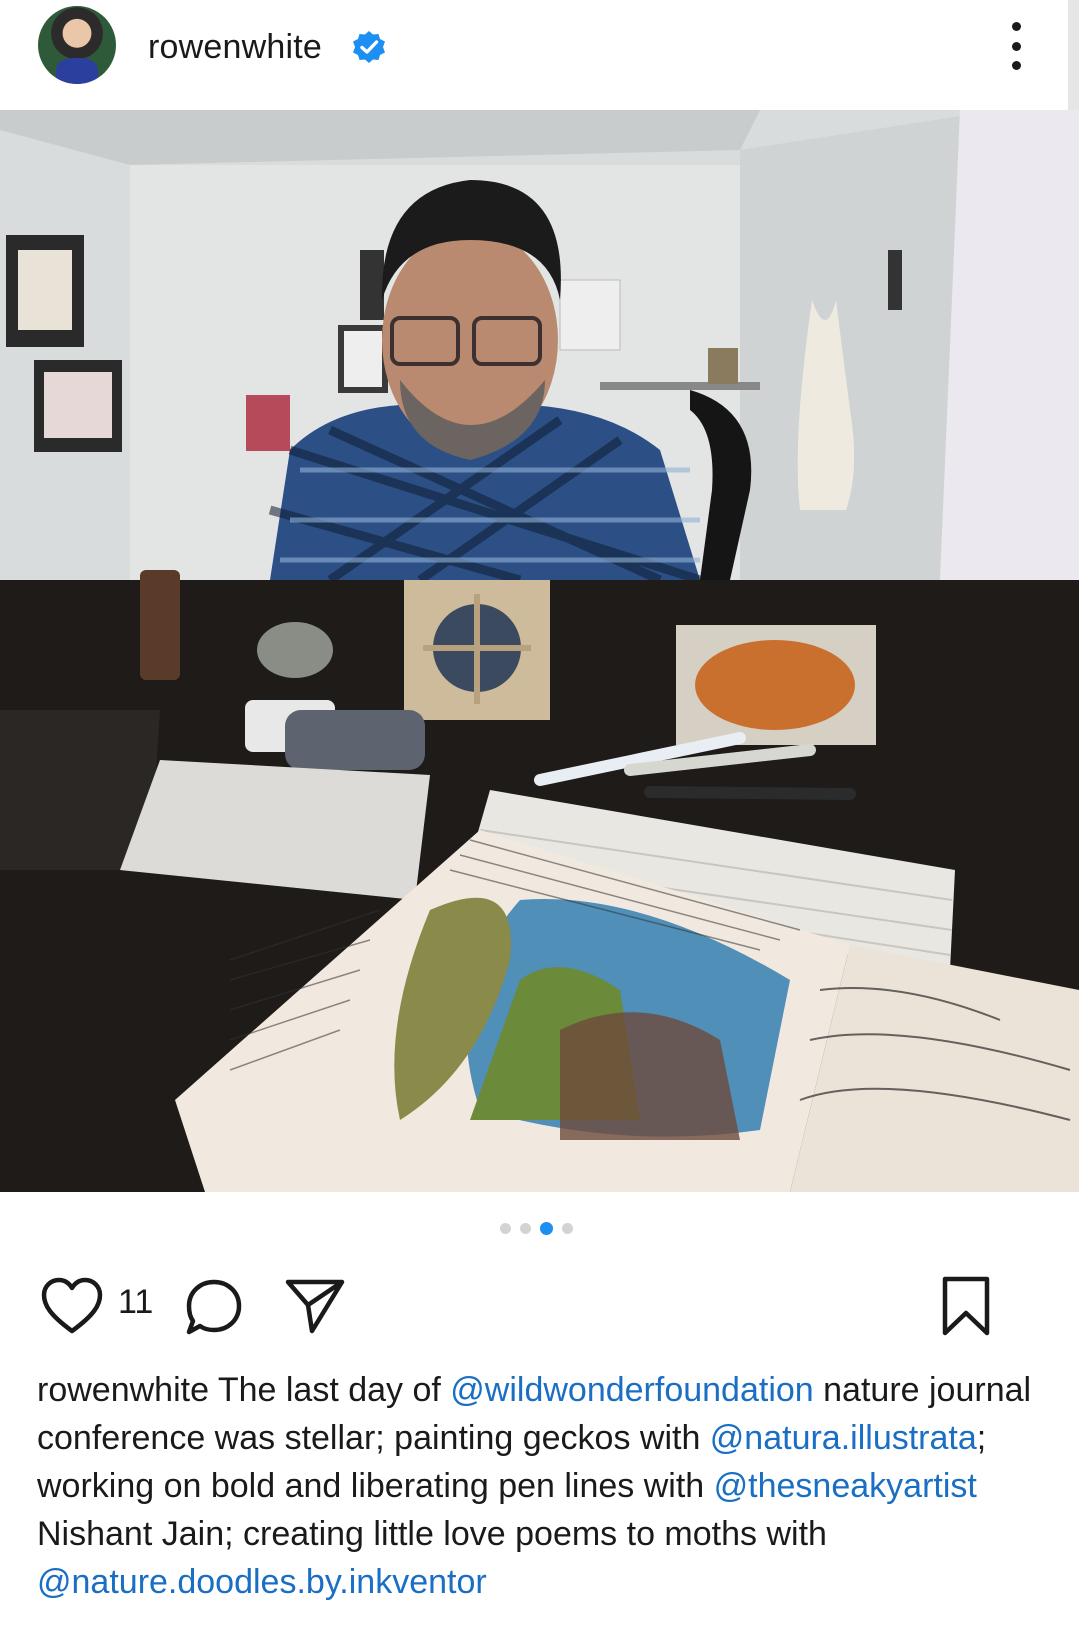 The height and width of the screenshot is (1634, 1079). I want to click on caption-text: The last day of, so click(329, 1390).